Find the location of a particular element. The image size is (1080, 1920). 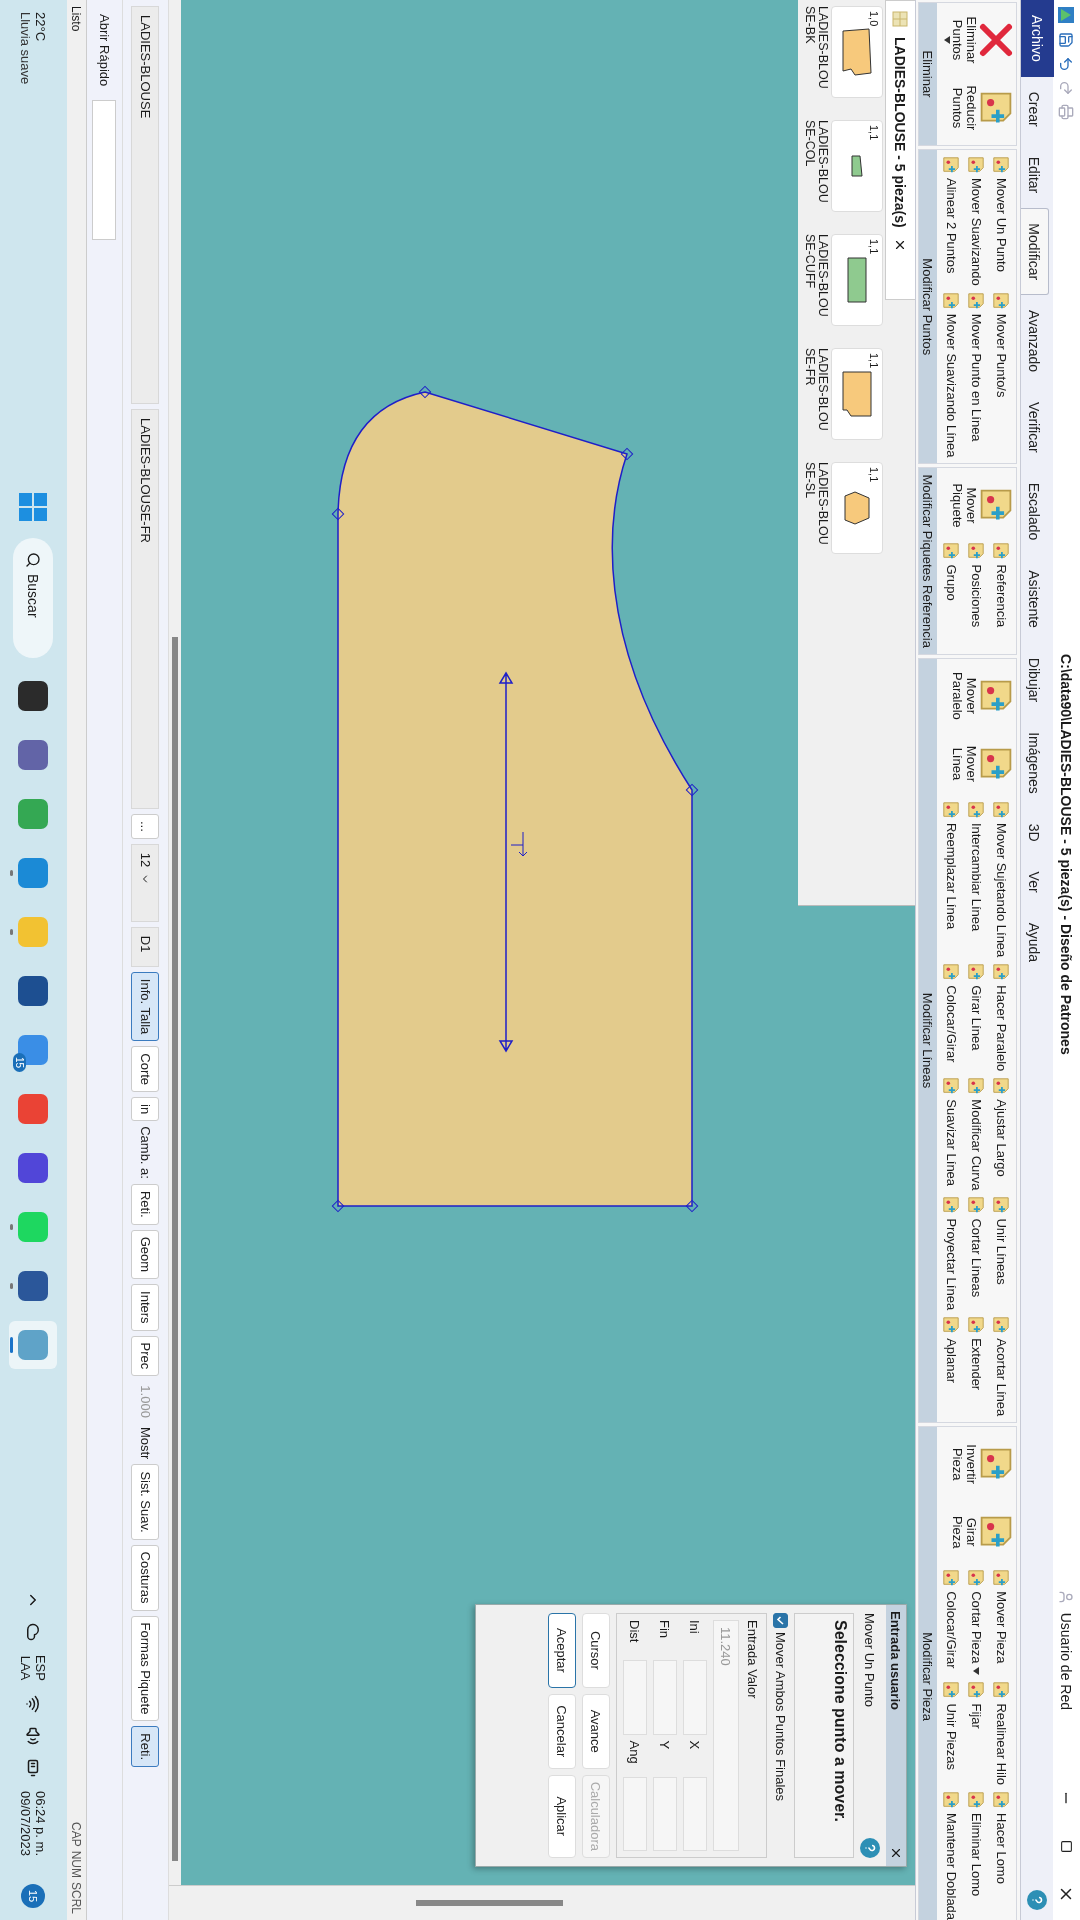

ribbon-button: Proyectar Línea is located at coordinates (951, 1253).